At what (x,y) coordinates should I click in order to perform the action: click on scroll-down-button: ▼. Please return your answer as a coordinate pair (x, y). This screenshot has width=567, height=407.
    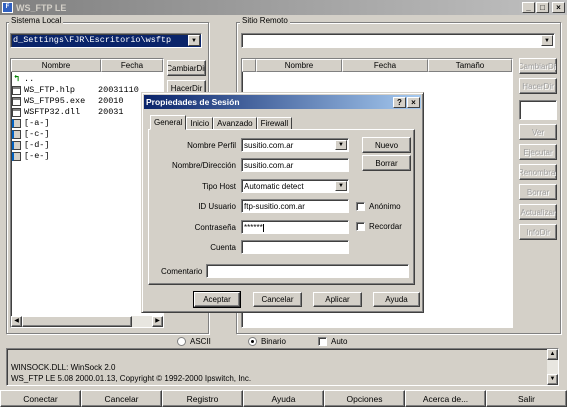
    Looking at the image, I should click on (552, 379).